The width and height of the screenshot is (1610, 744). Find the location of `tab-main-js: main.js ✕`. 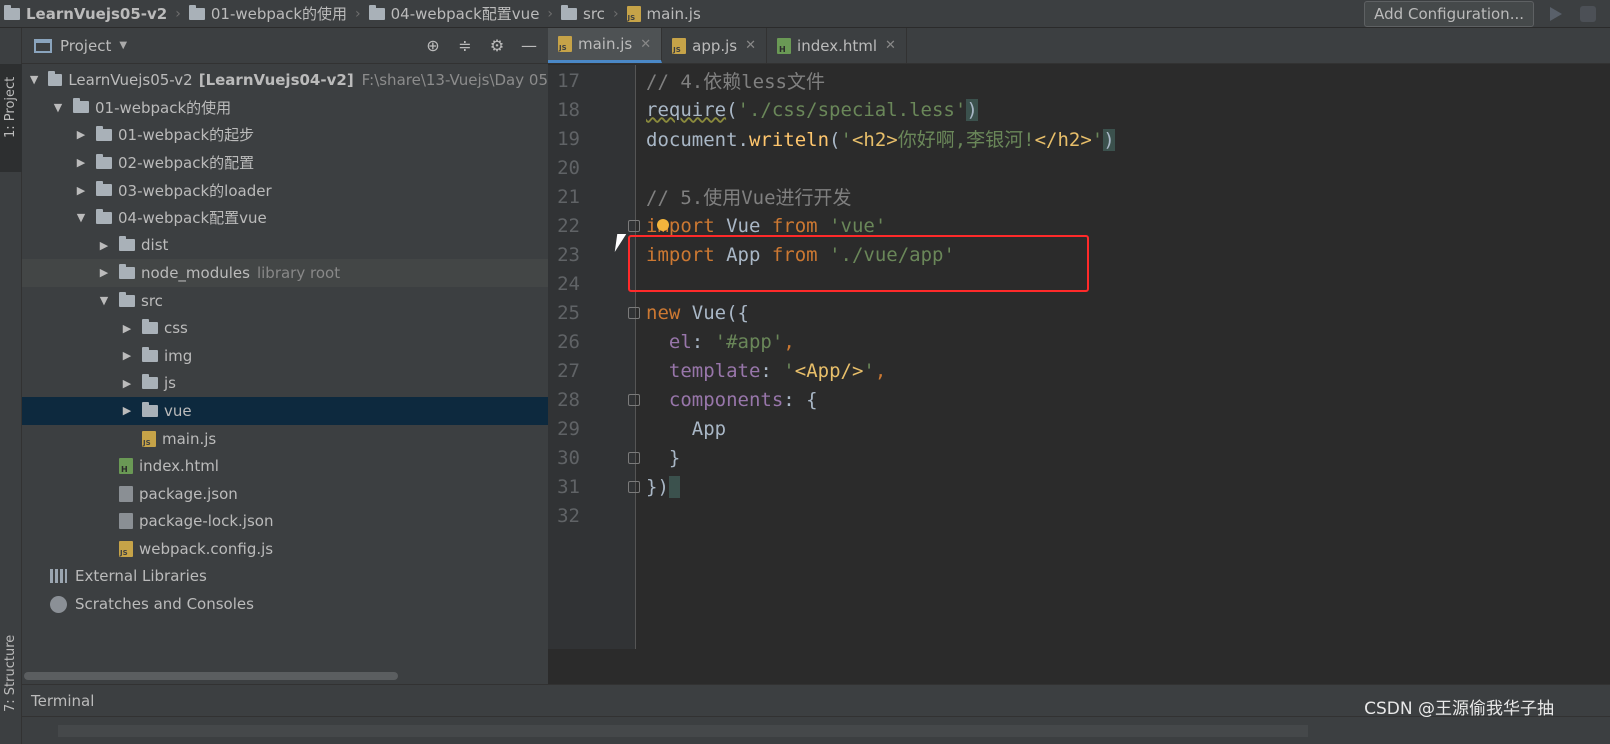

tab-main-js: main.js ✕ is located at coordinates (605, 45).